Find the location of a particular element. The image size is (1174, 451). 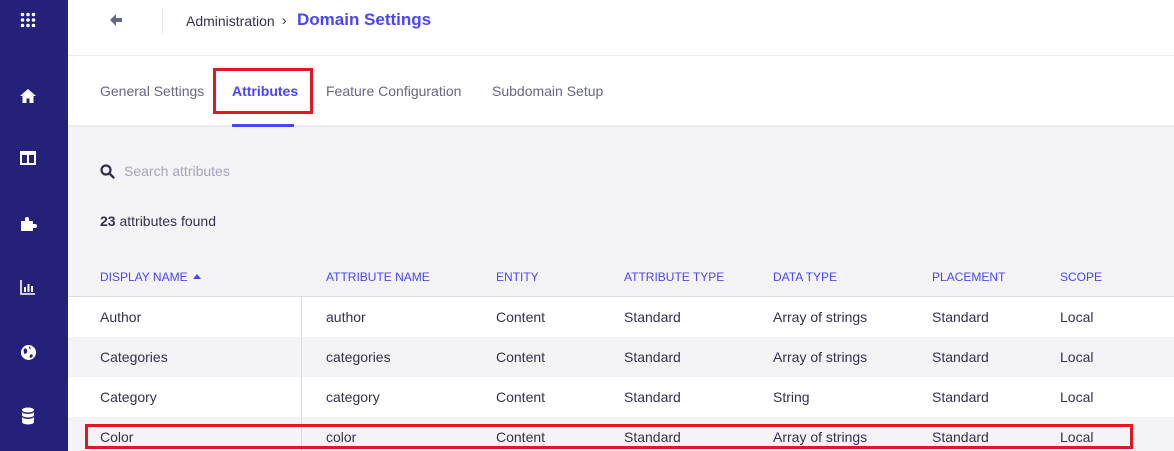

search-icon is located at coordinates (107, 171).